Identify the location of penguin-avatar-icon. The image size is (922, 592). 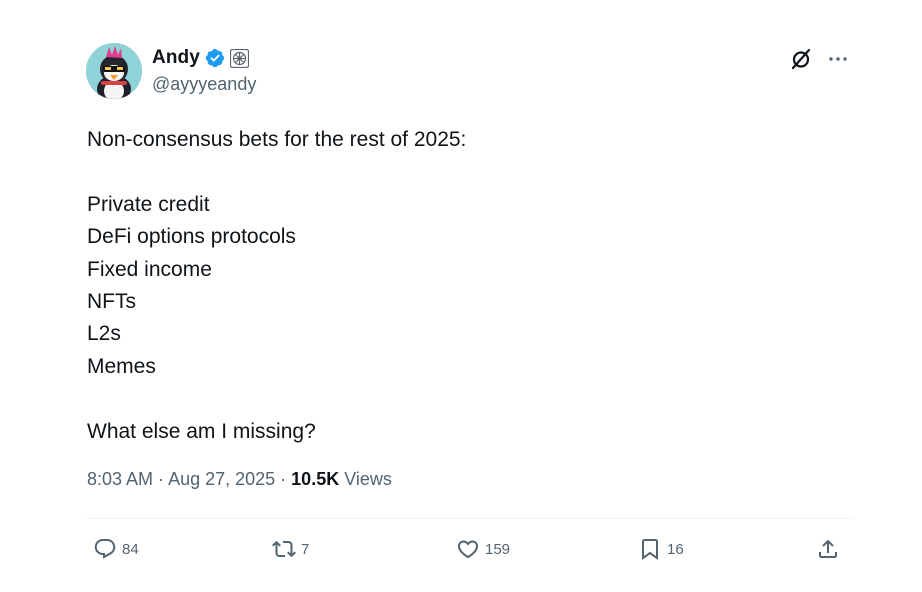
(114, 71).